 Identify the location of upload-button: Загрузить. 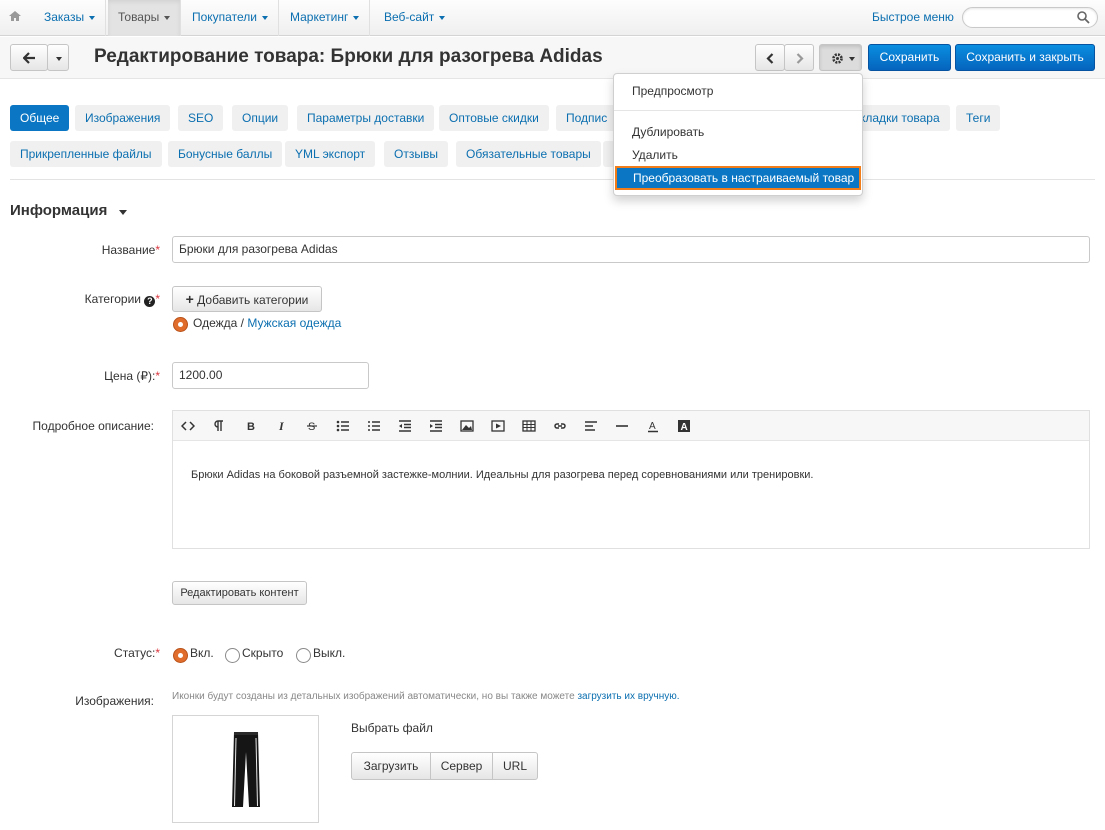
(391, 766).